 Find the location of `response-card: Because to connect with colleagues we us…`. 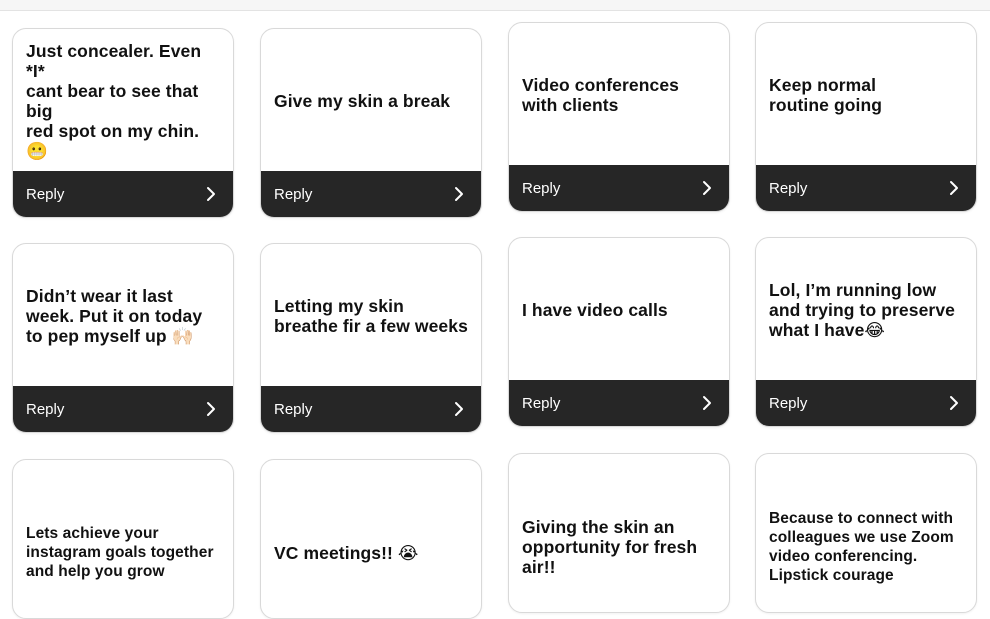

response-card: Because to connect with colleagues we us… is located at coordinates (866, 533).